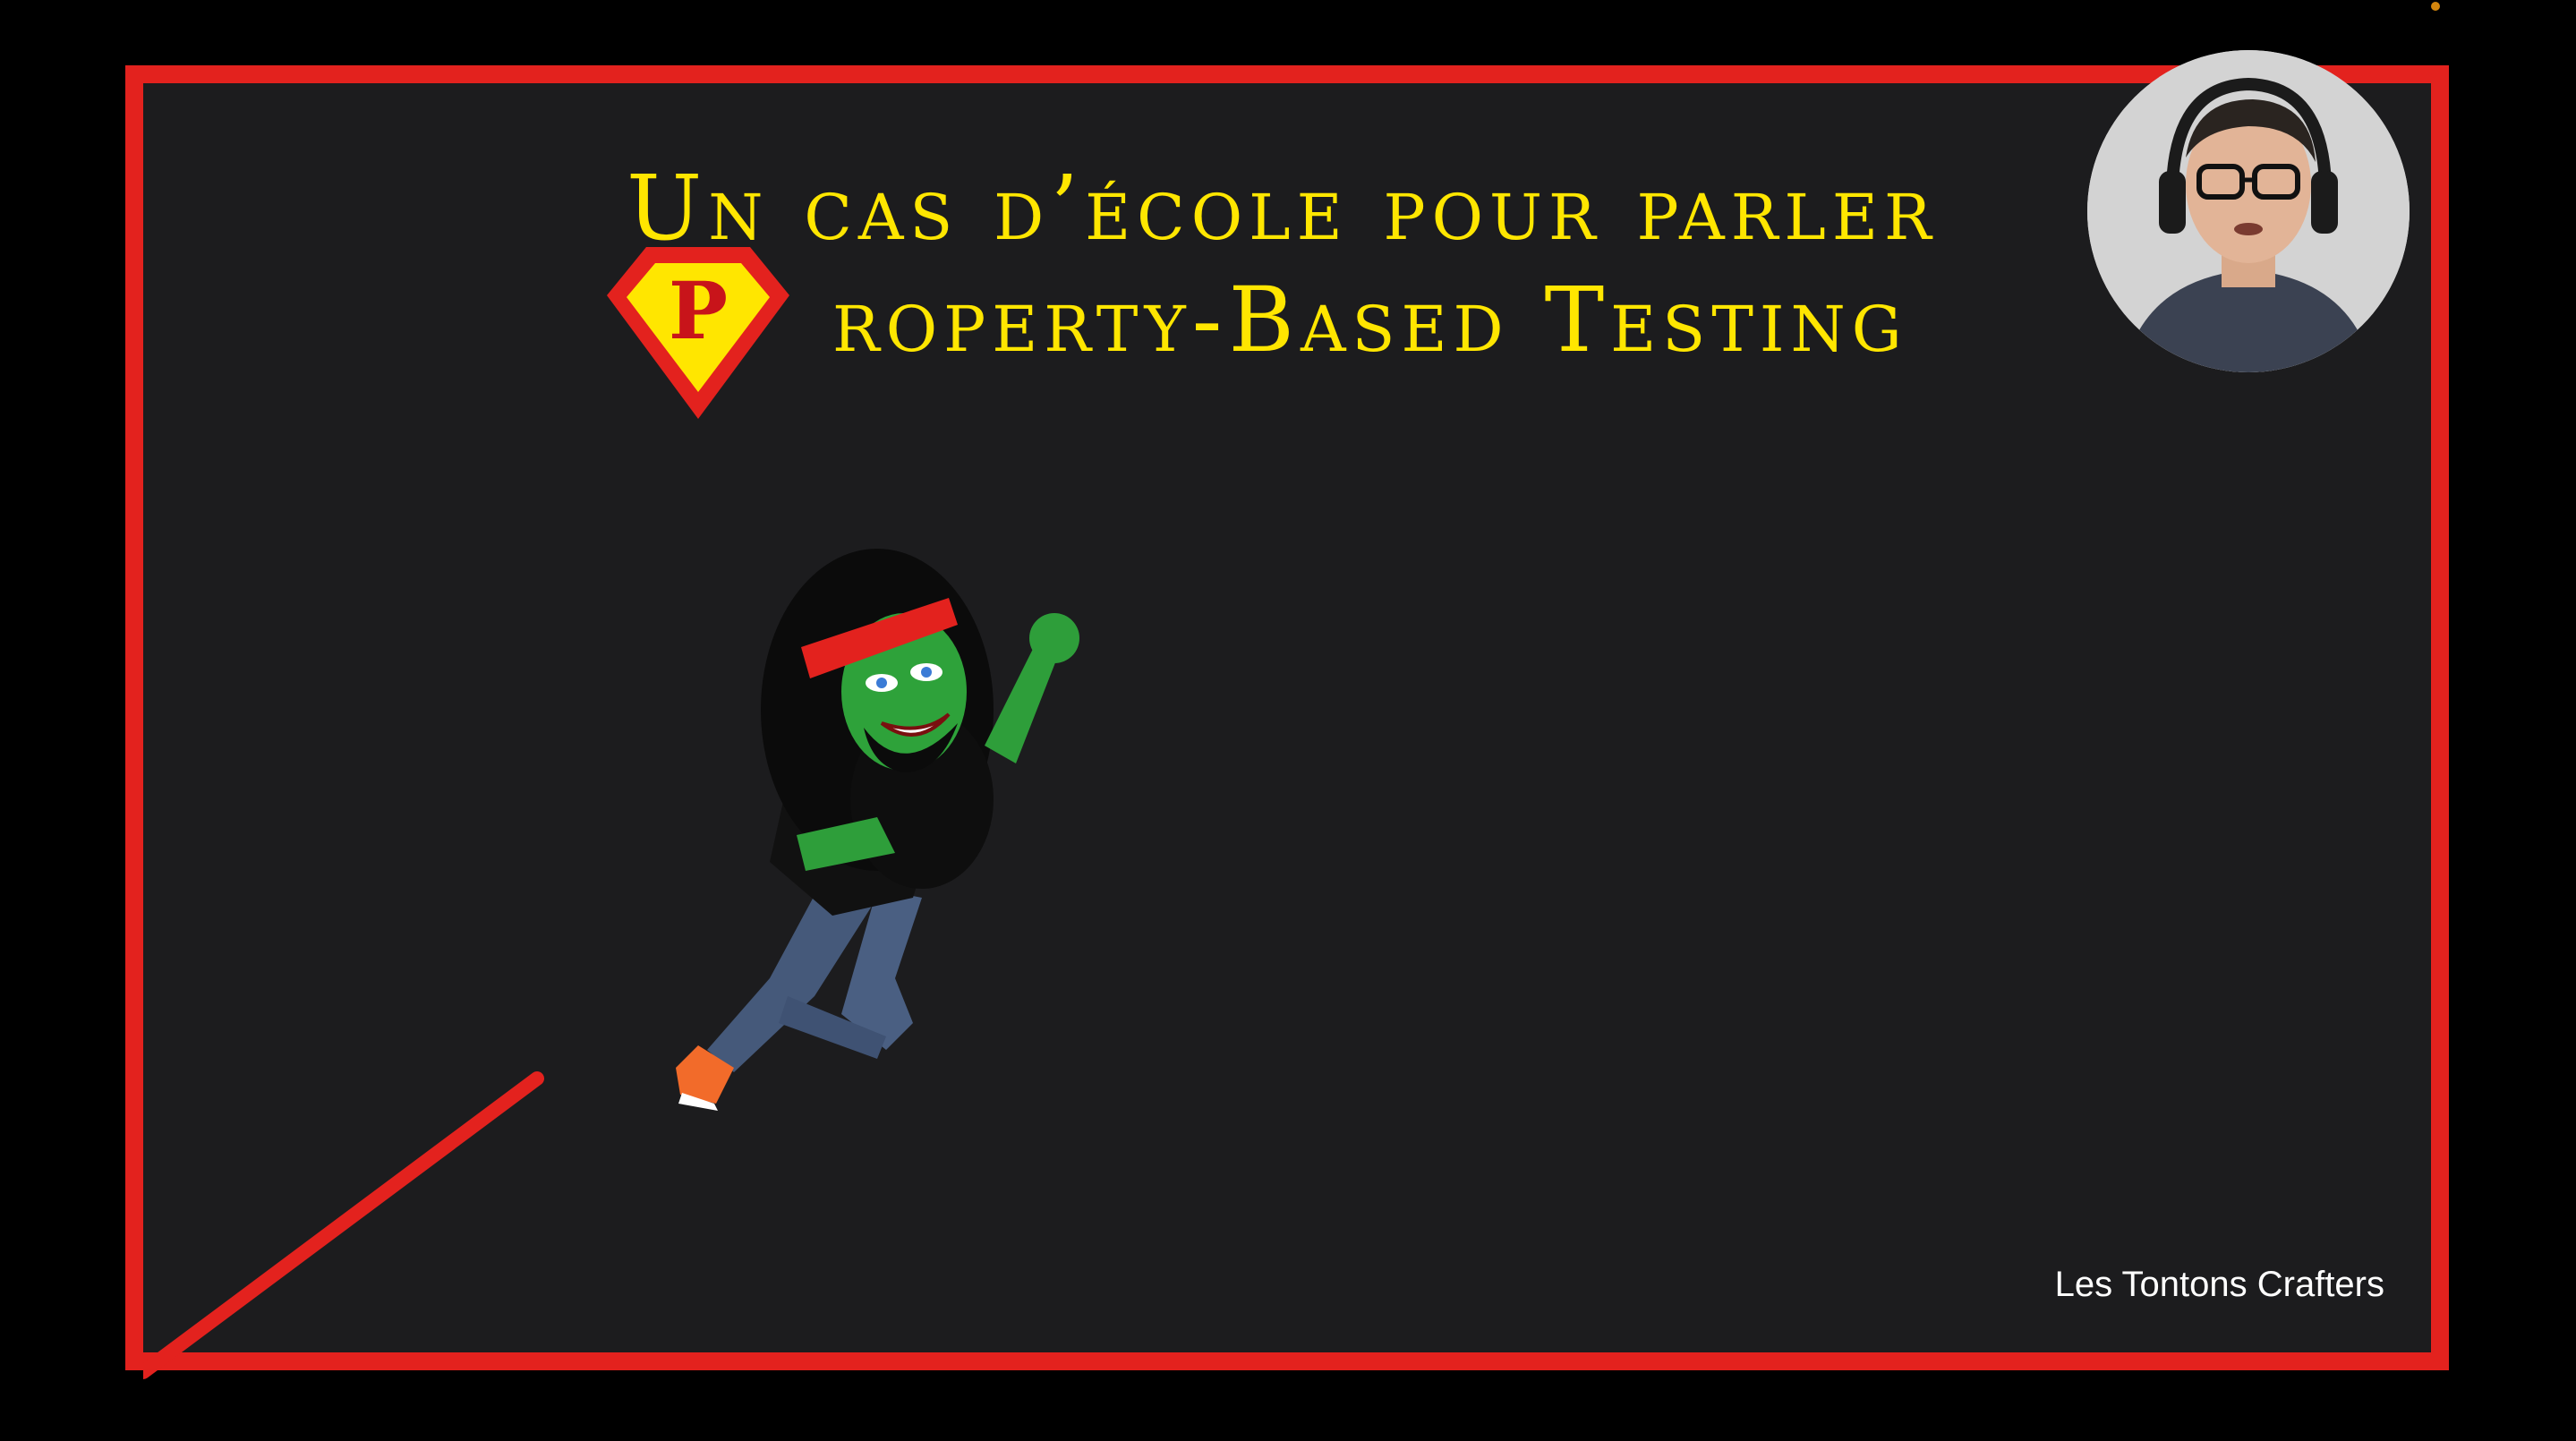 The width and height of the screenshot is (2576, 1441). I want to click on presenter-portrait, so click(2248, 211).